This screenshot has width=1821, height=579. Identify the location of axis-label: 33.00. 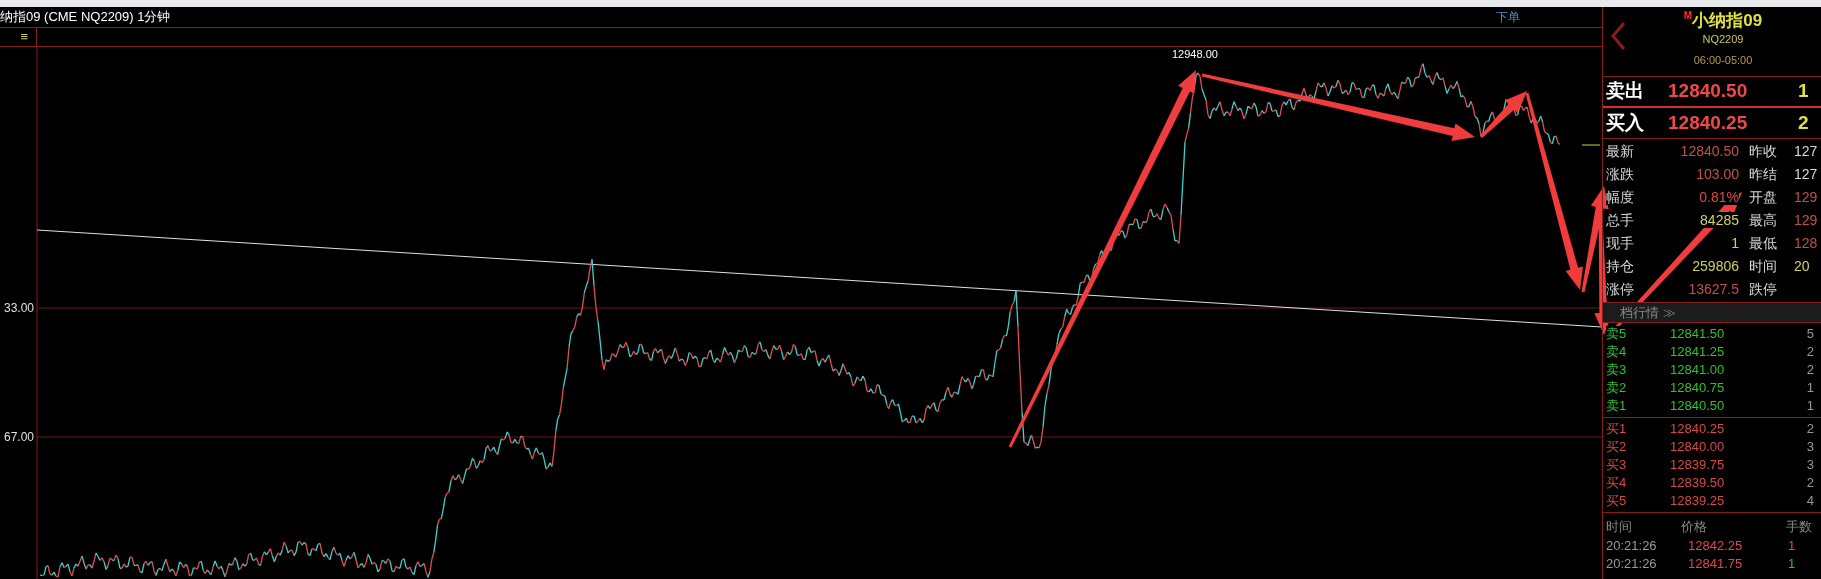
(18, 308).